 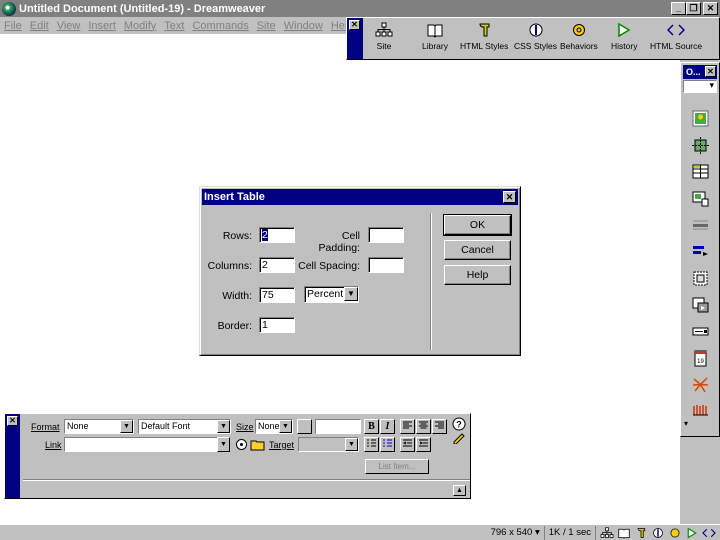 I want to click on menu-modify: Modify, so click(x=140, y=26).